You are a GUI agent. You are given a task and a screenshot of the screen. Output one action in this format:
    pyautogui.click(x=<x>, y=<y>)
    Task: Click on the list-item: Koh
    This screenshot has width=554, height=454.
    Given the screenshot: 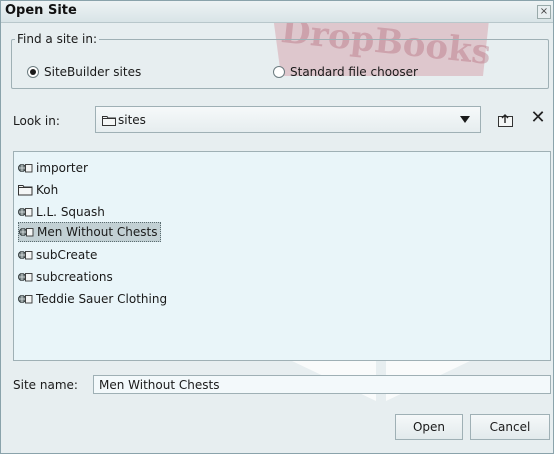 What is the action you would take?
    pyautogui.click(x=39, y=190)
    